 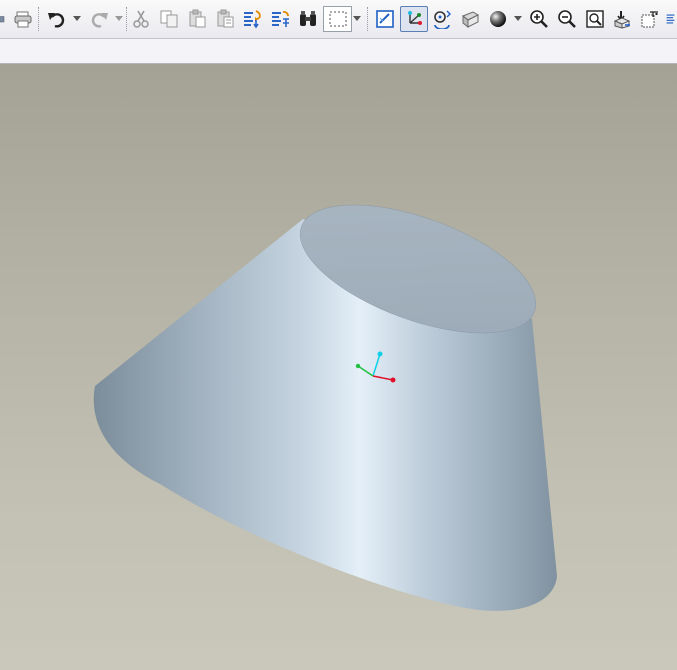 What do you see at coordinates (119, 19) in the screenshot?
I see `redo-dropdown-icon` at bounding box center [119, 19].